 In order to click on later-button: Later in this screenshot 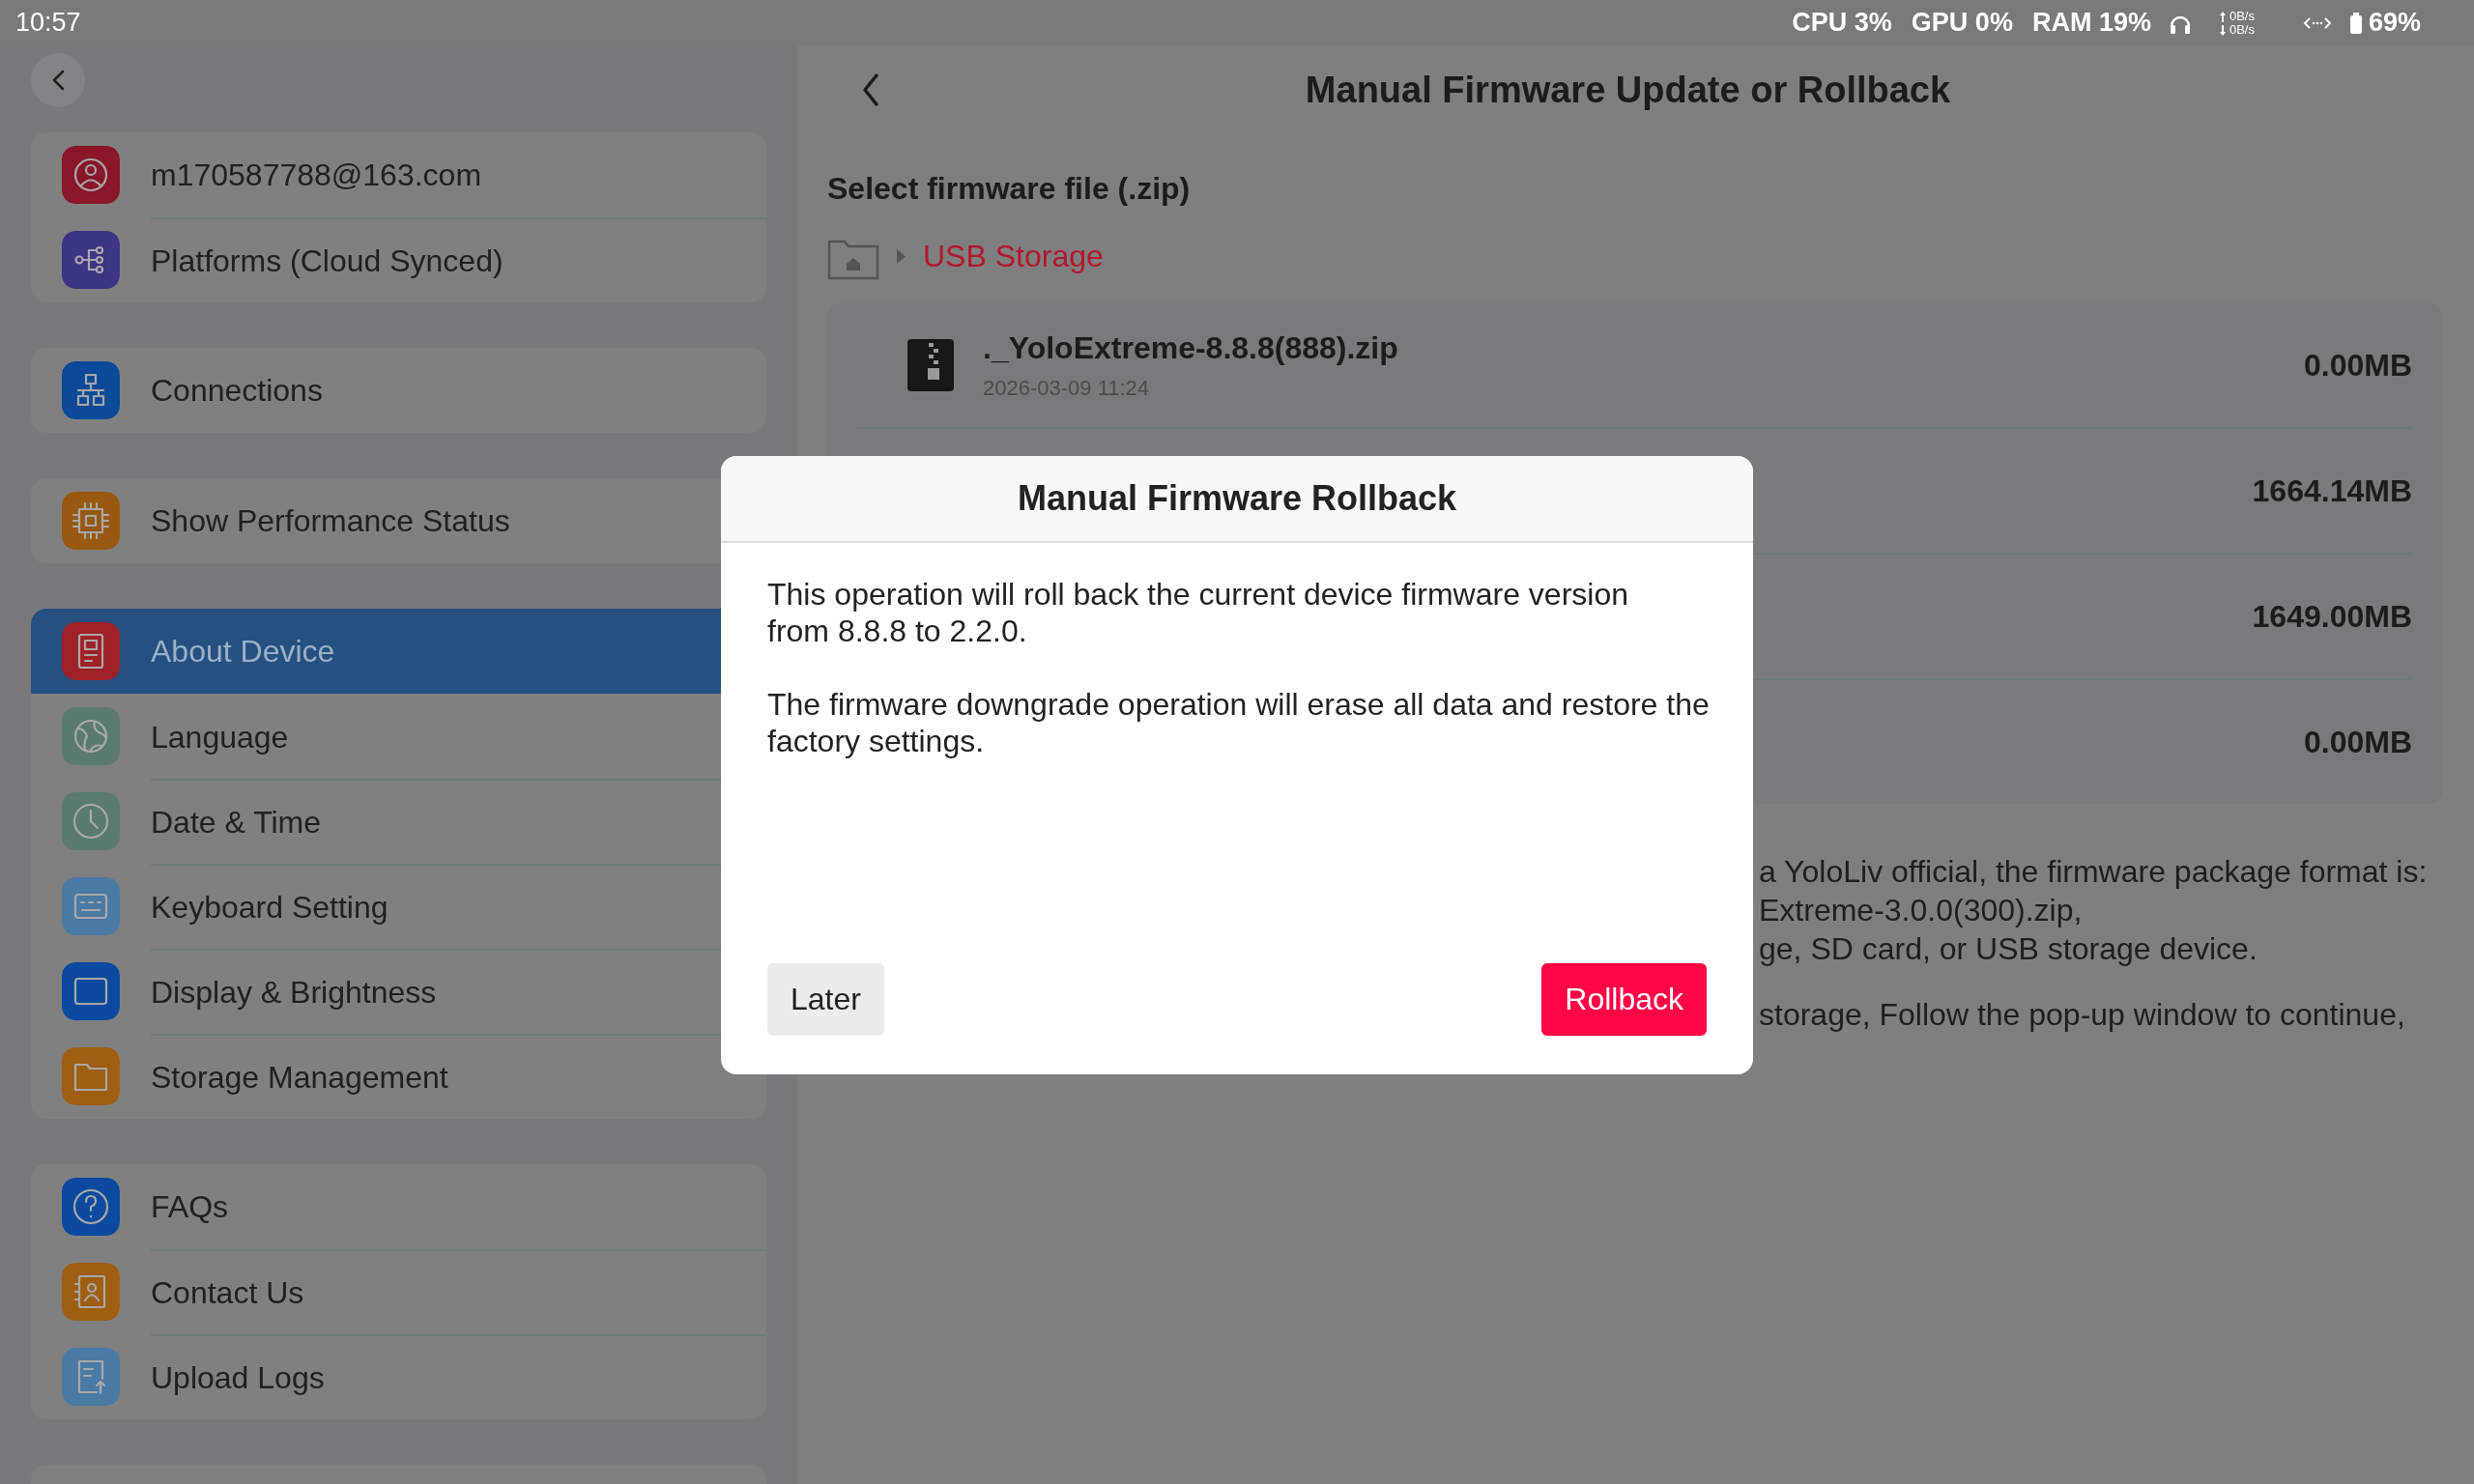, I will do `click(826, 1000)`.